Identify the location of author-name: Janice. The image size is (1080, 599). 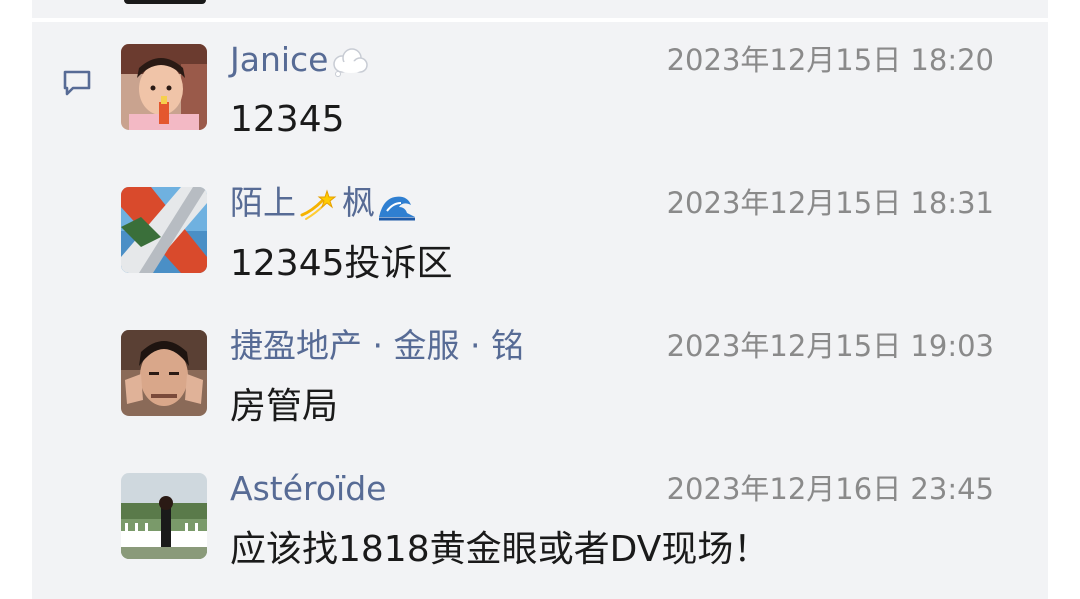
(279, 59).